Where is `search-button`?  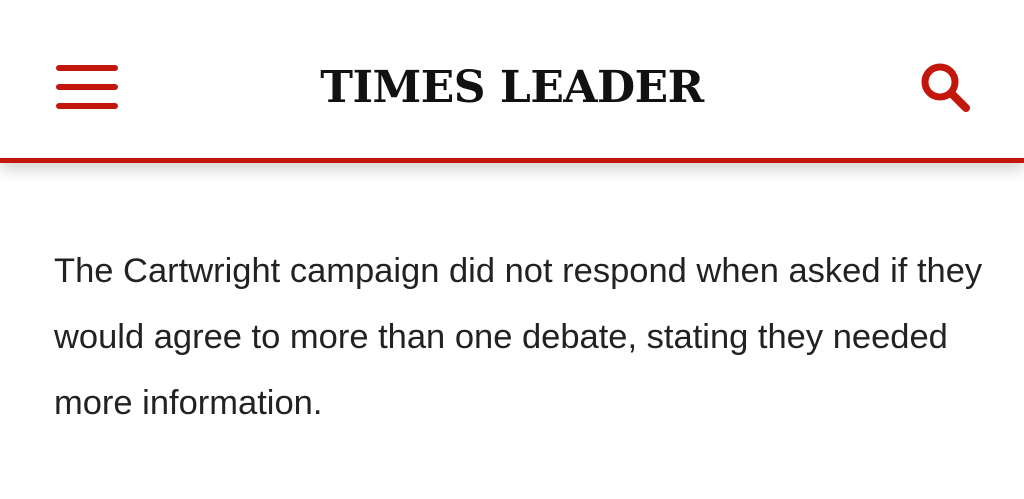 search-button is located at coordinates (946, 88).